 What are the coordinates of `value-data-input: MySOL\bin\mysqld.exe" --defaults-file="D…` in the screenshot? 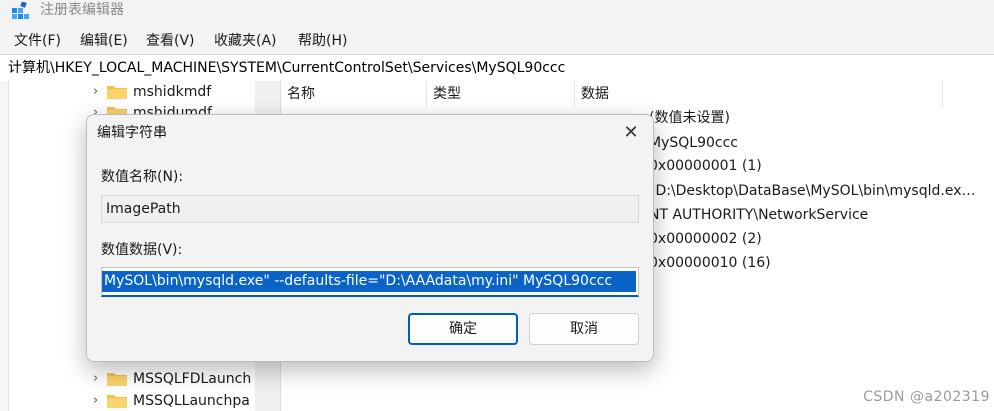 It's located at (370, 282).